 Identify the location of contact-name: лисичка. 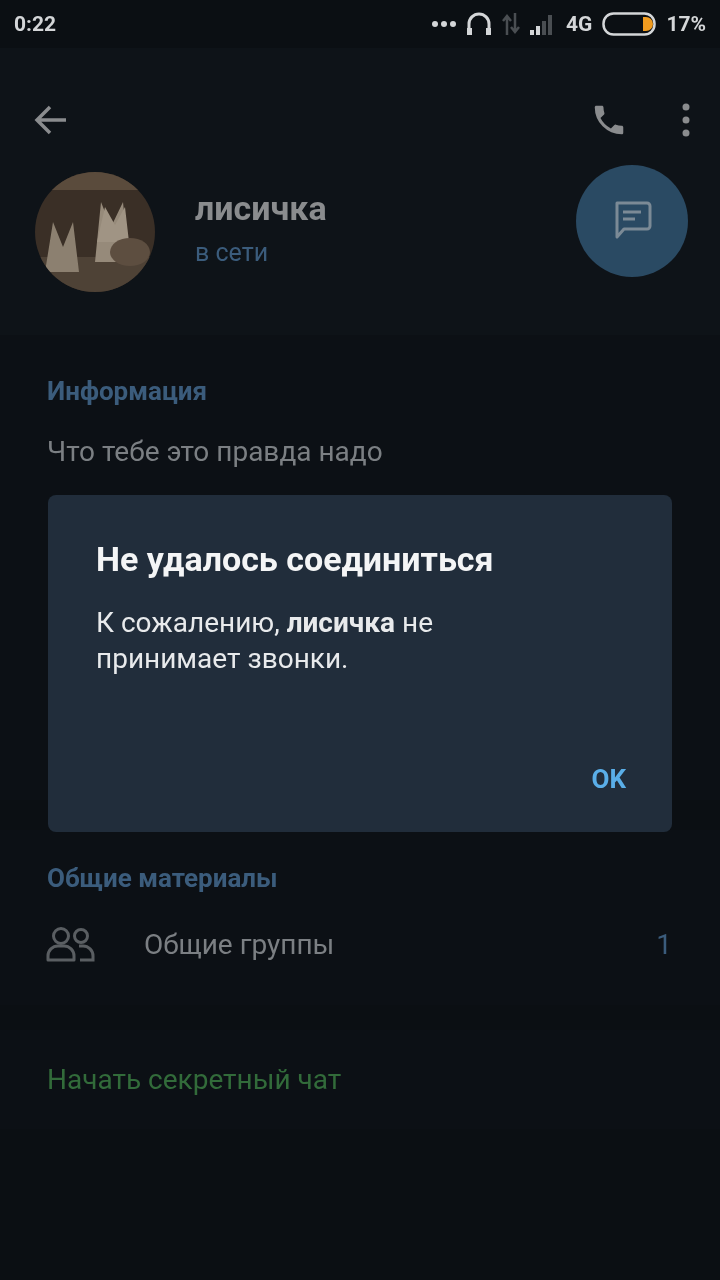
(261, 208).